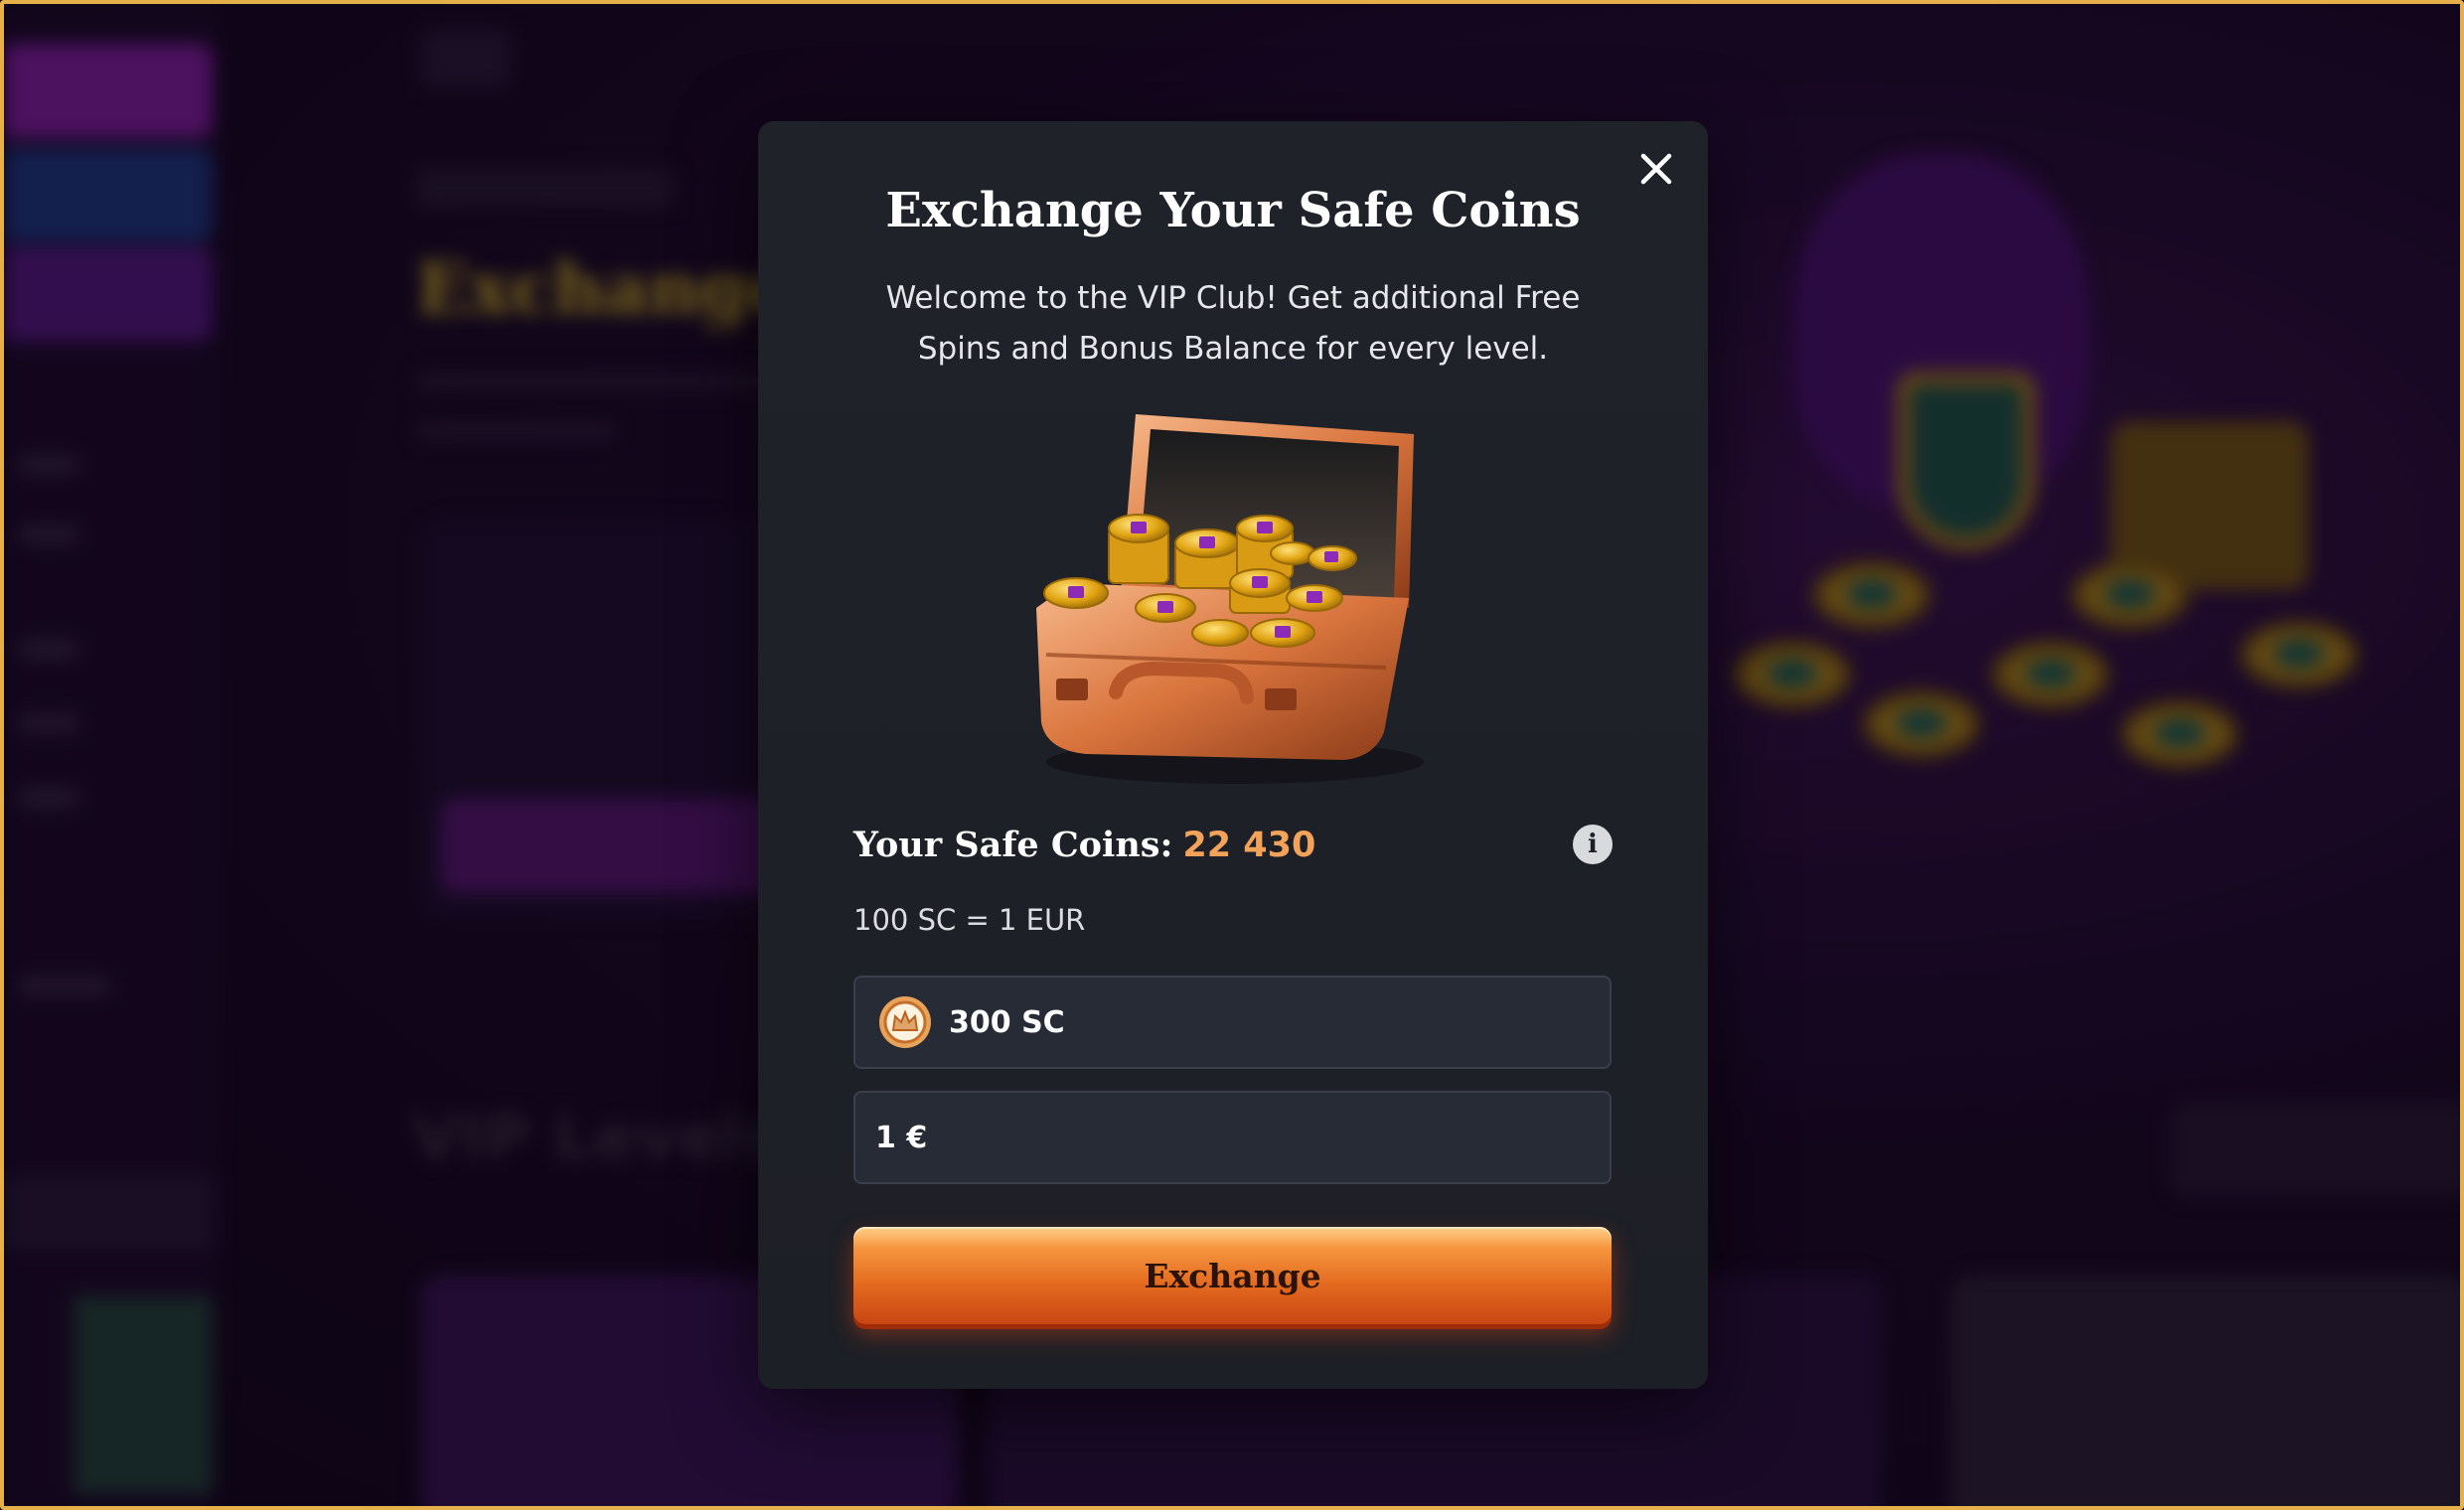 This screenshot has width=2464, height=1510. I want to click on eur-amount-field, so click(1233, 1138).